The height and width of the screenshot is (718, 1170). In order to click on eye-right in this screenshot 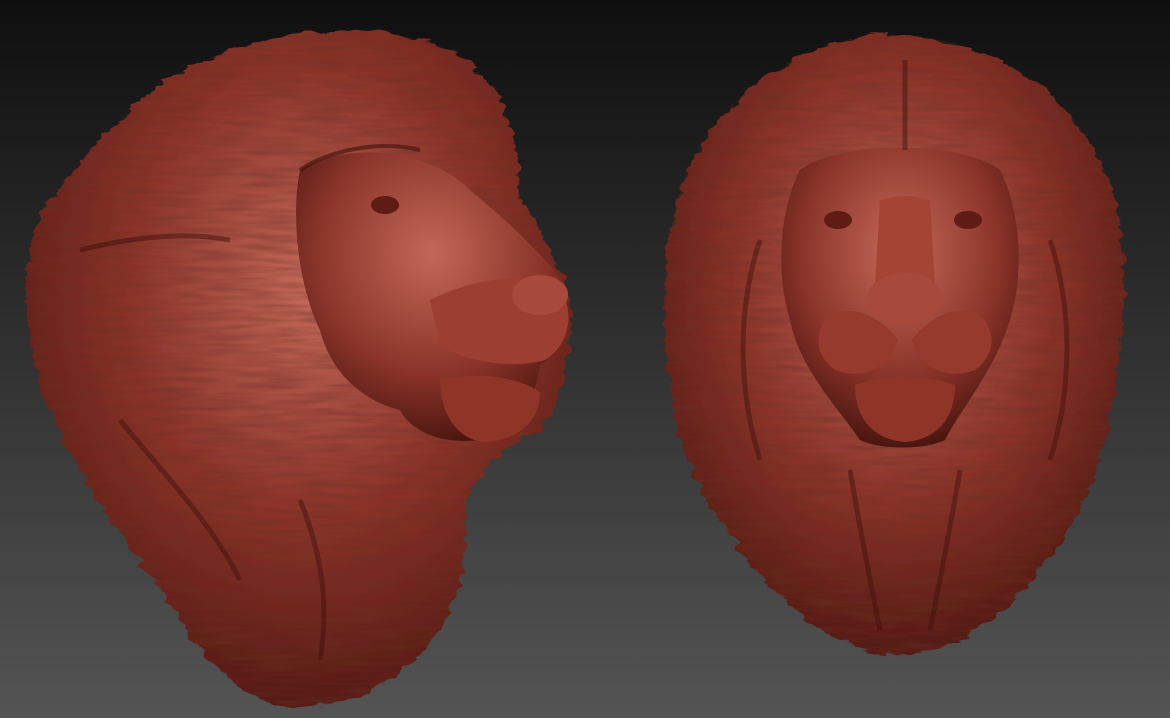, I will do `click(968, 220)`.